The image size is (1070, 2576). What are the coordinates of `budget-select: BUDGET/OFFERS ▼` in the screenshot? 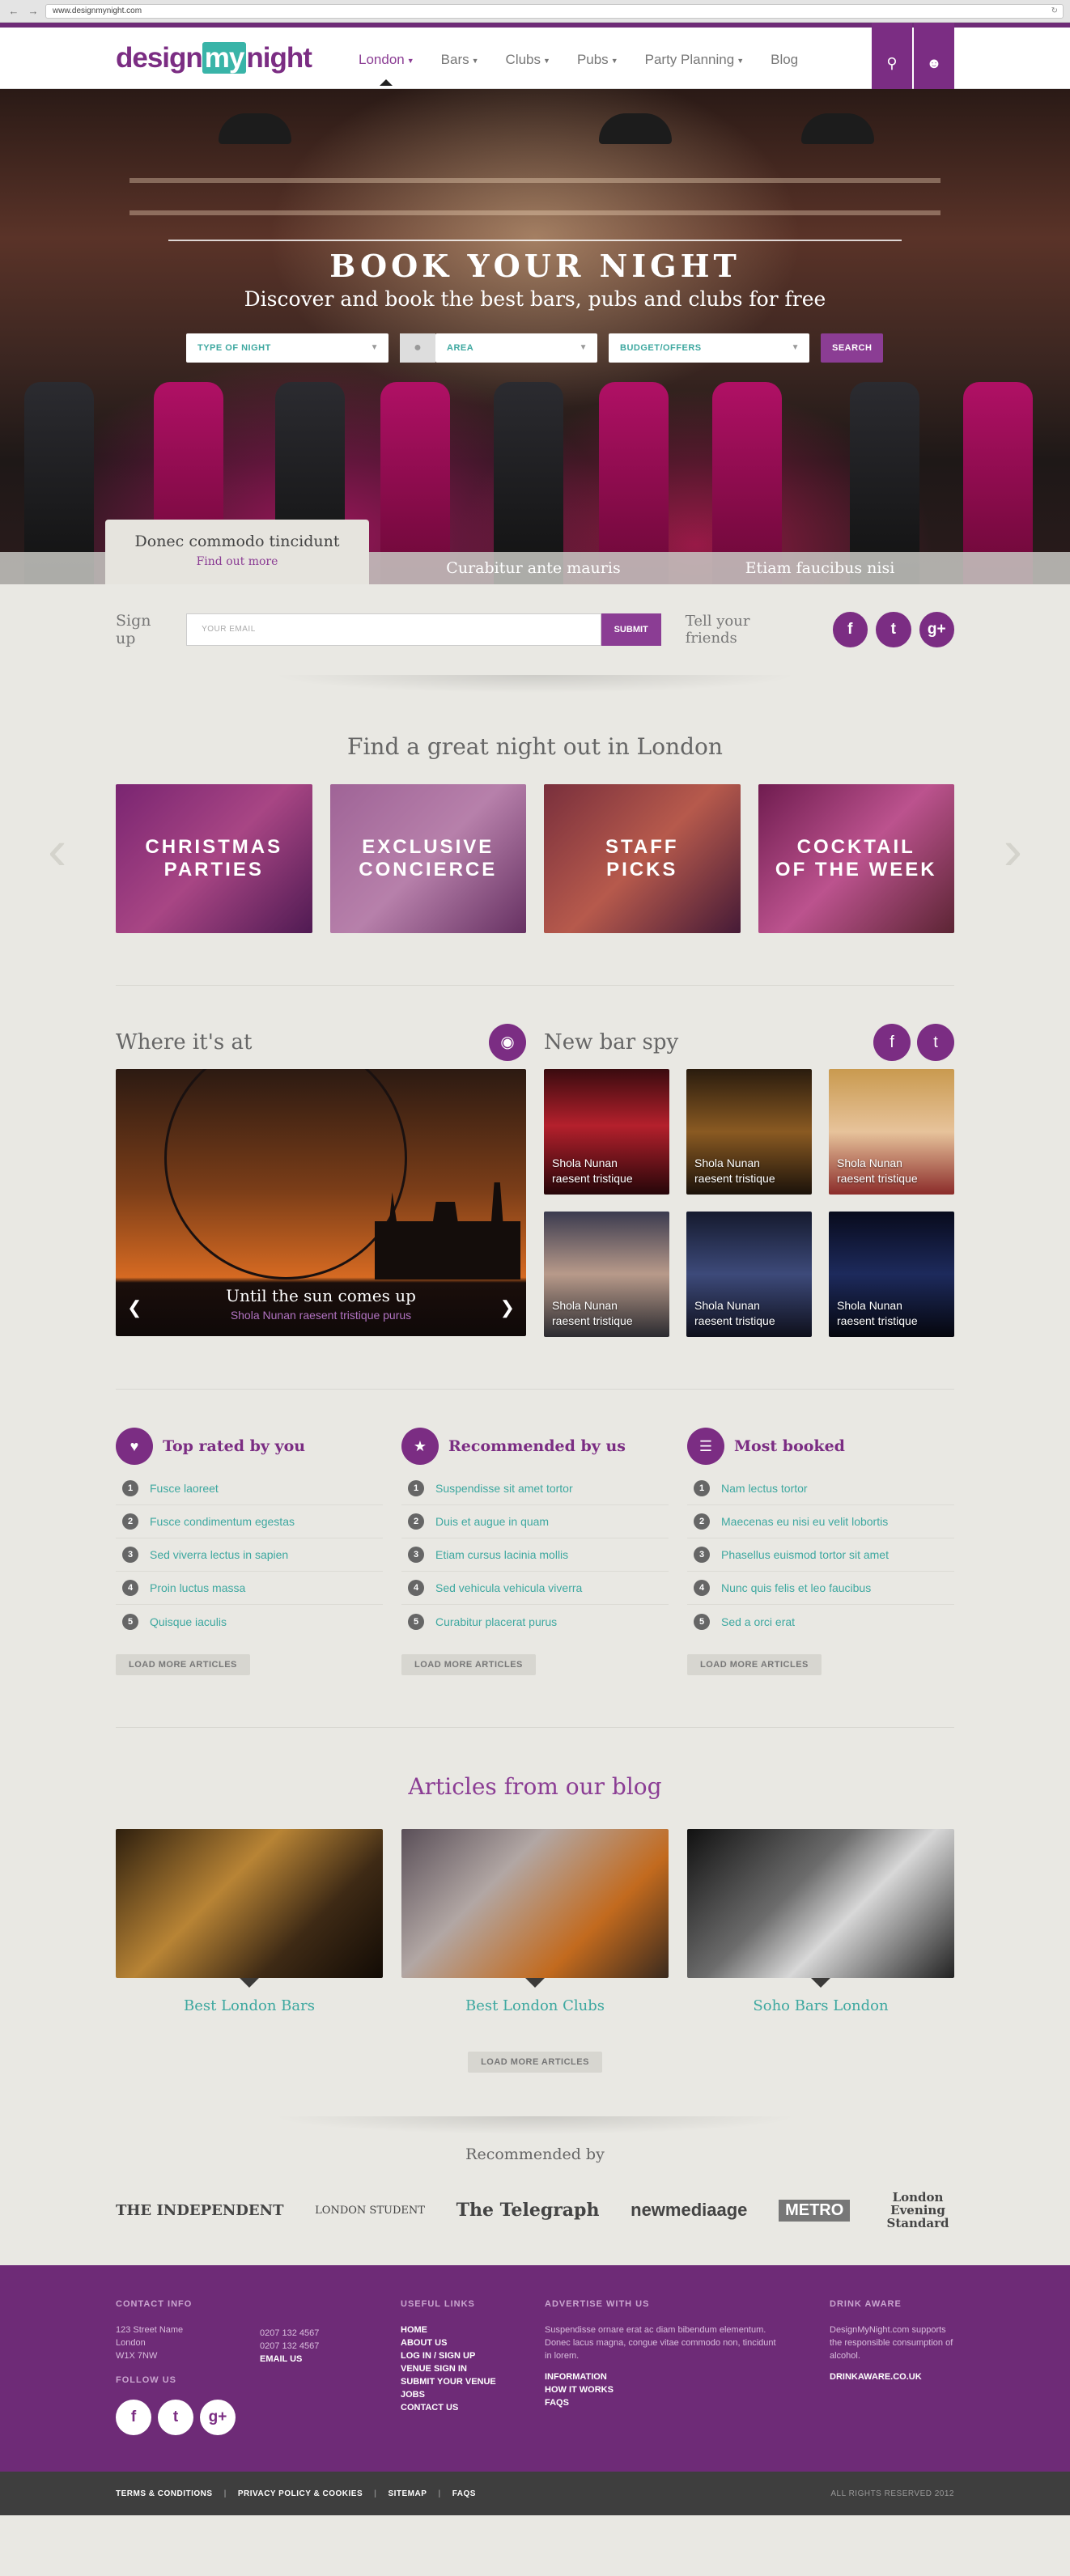 It's located at (709, 348).